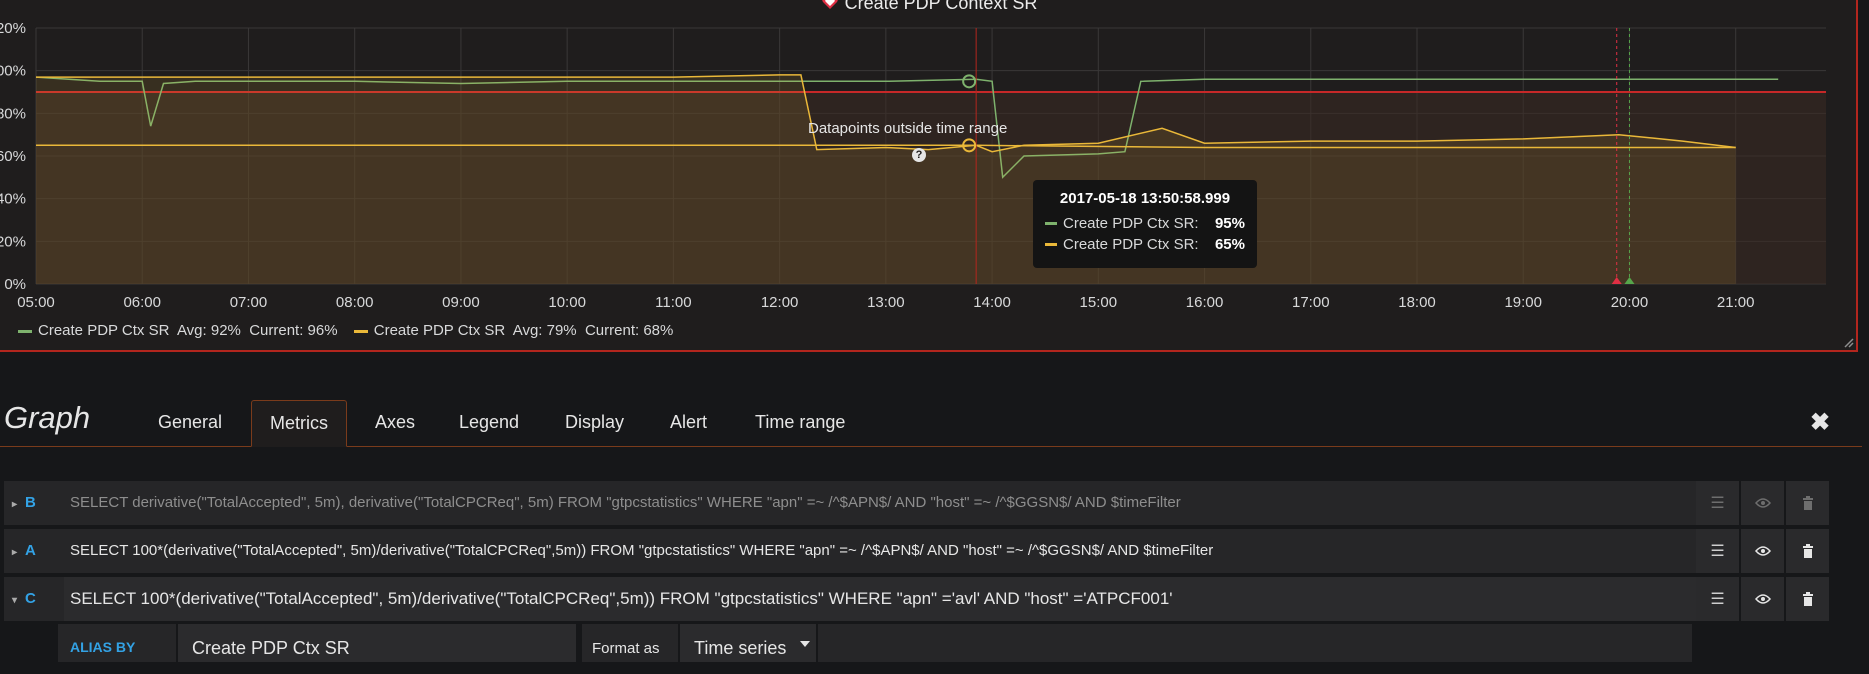  What do you see at coordinates (489, 422) in the screenshot?
I see `tab-legend: Legend` at bounding box center [489, 422].